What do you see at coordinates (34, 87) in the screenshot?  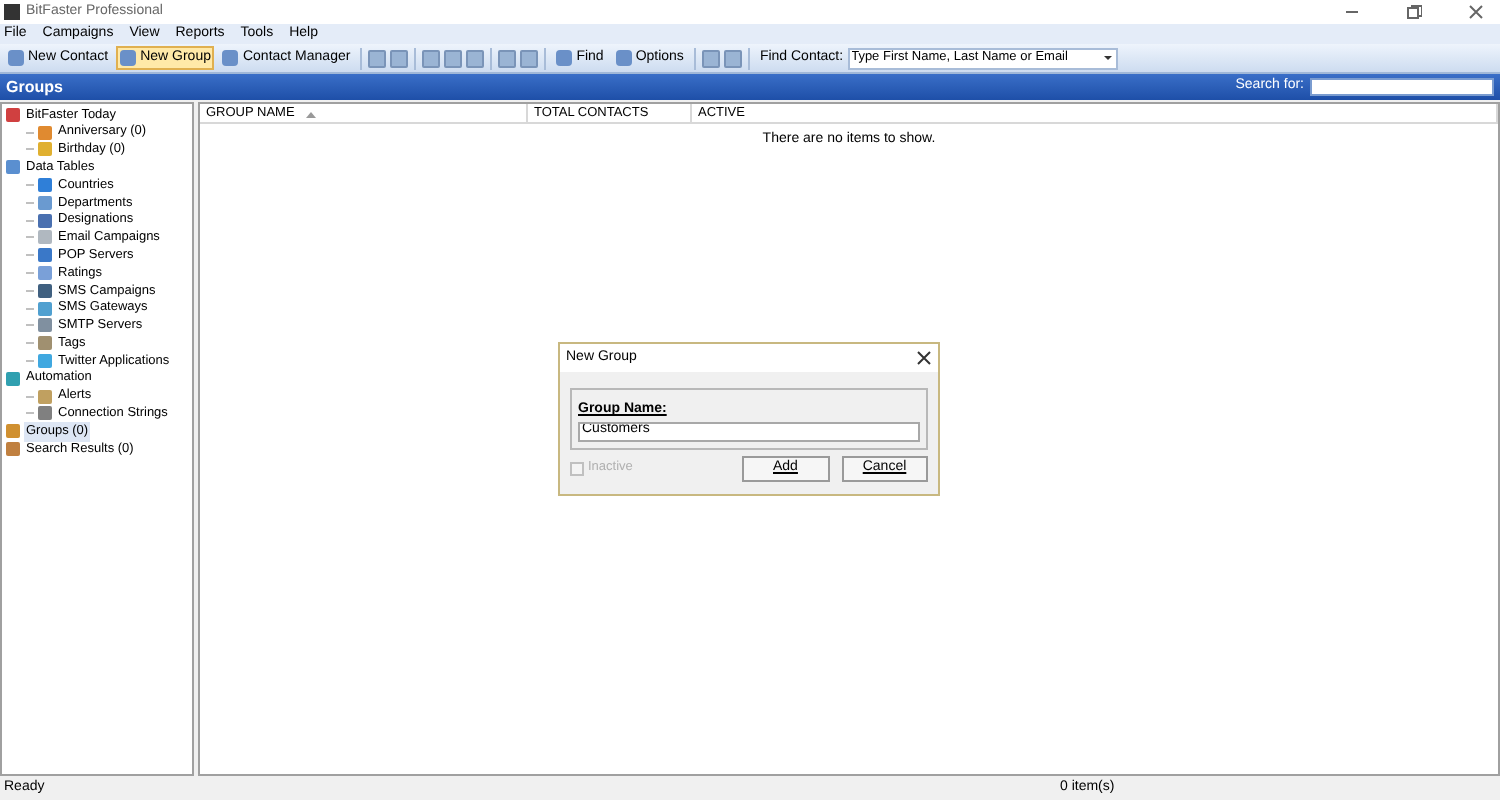 I see `panel-title: Groups` at bounding box center [34, 87].